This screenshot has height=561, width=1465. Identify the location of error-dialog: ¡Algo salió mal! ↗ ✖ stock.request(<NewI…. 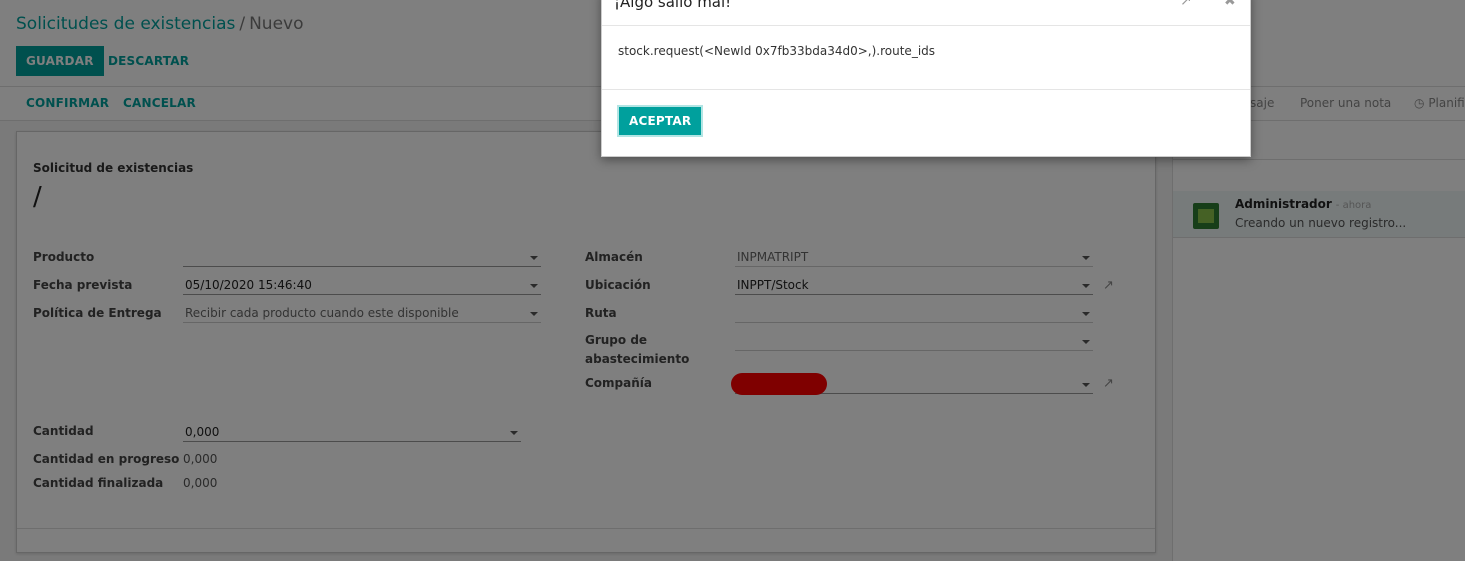
(926, 78).